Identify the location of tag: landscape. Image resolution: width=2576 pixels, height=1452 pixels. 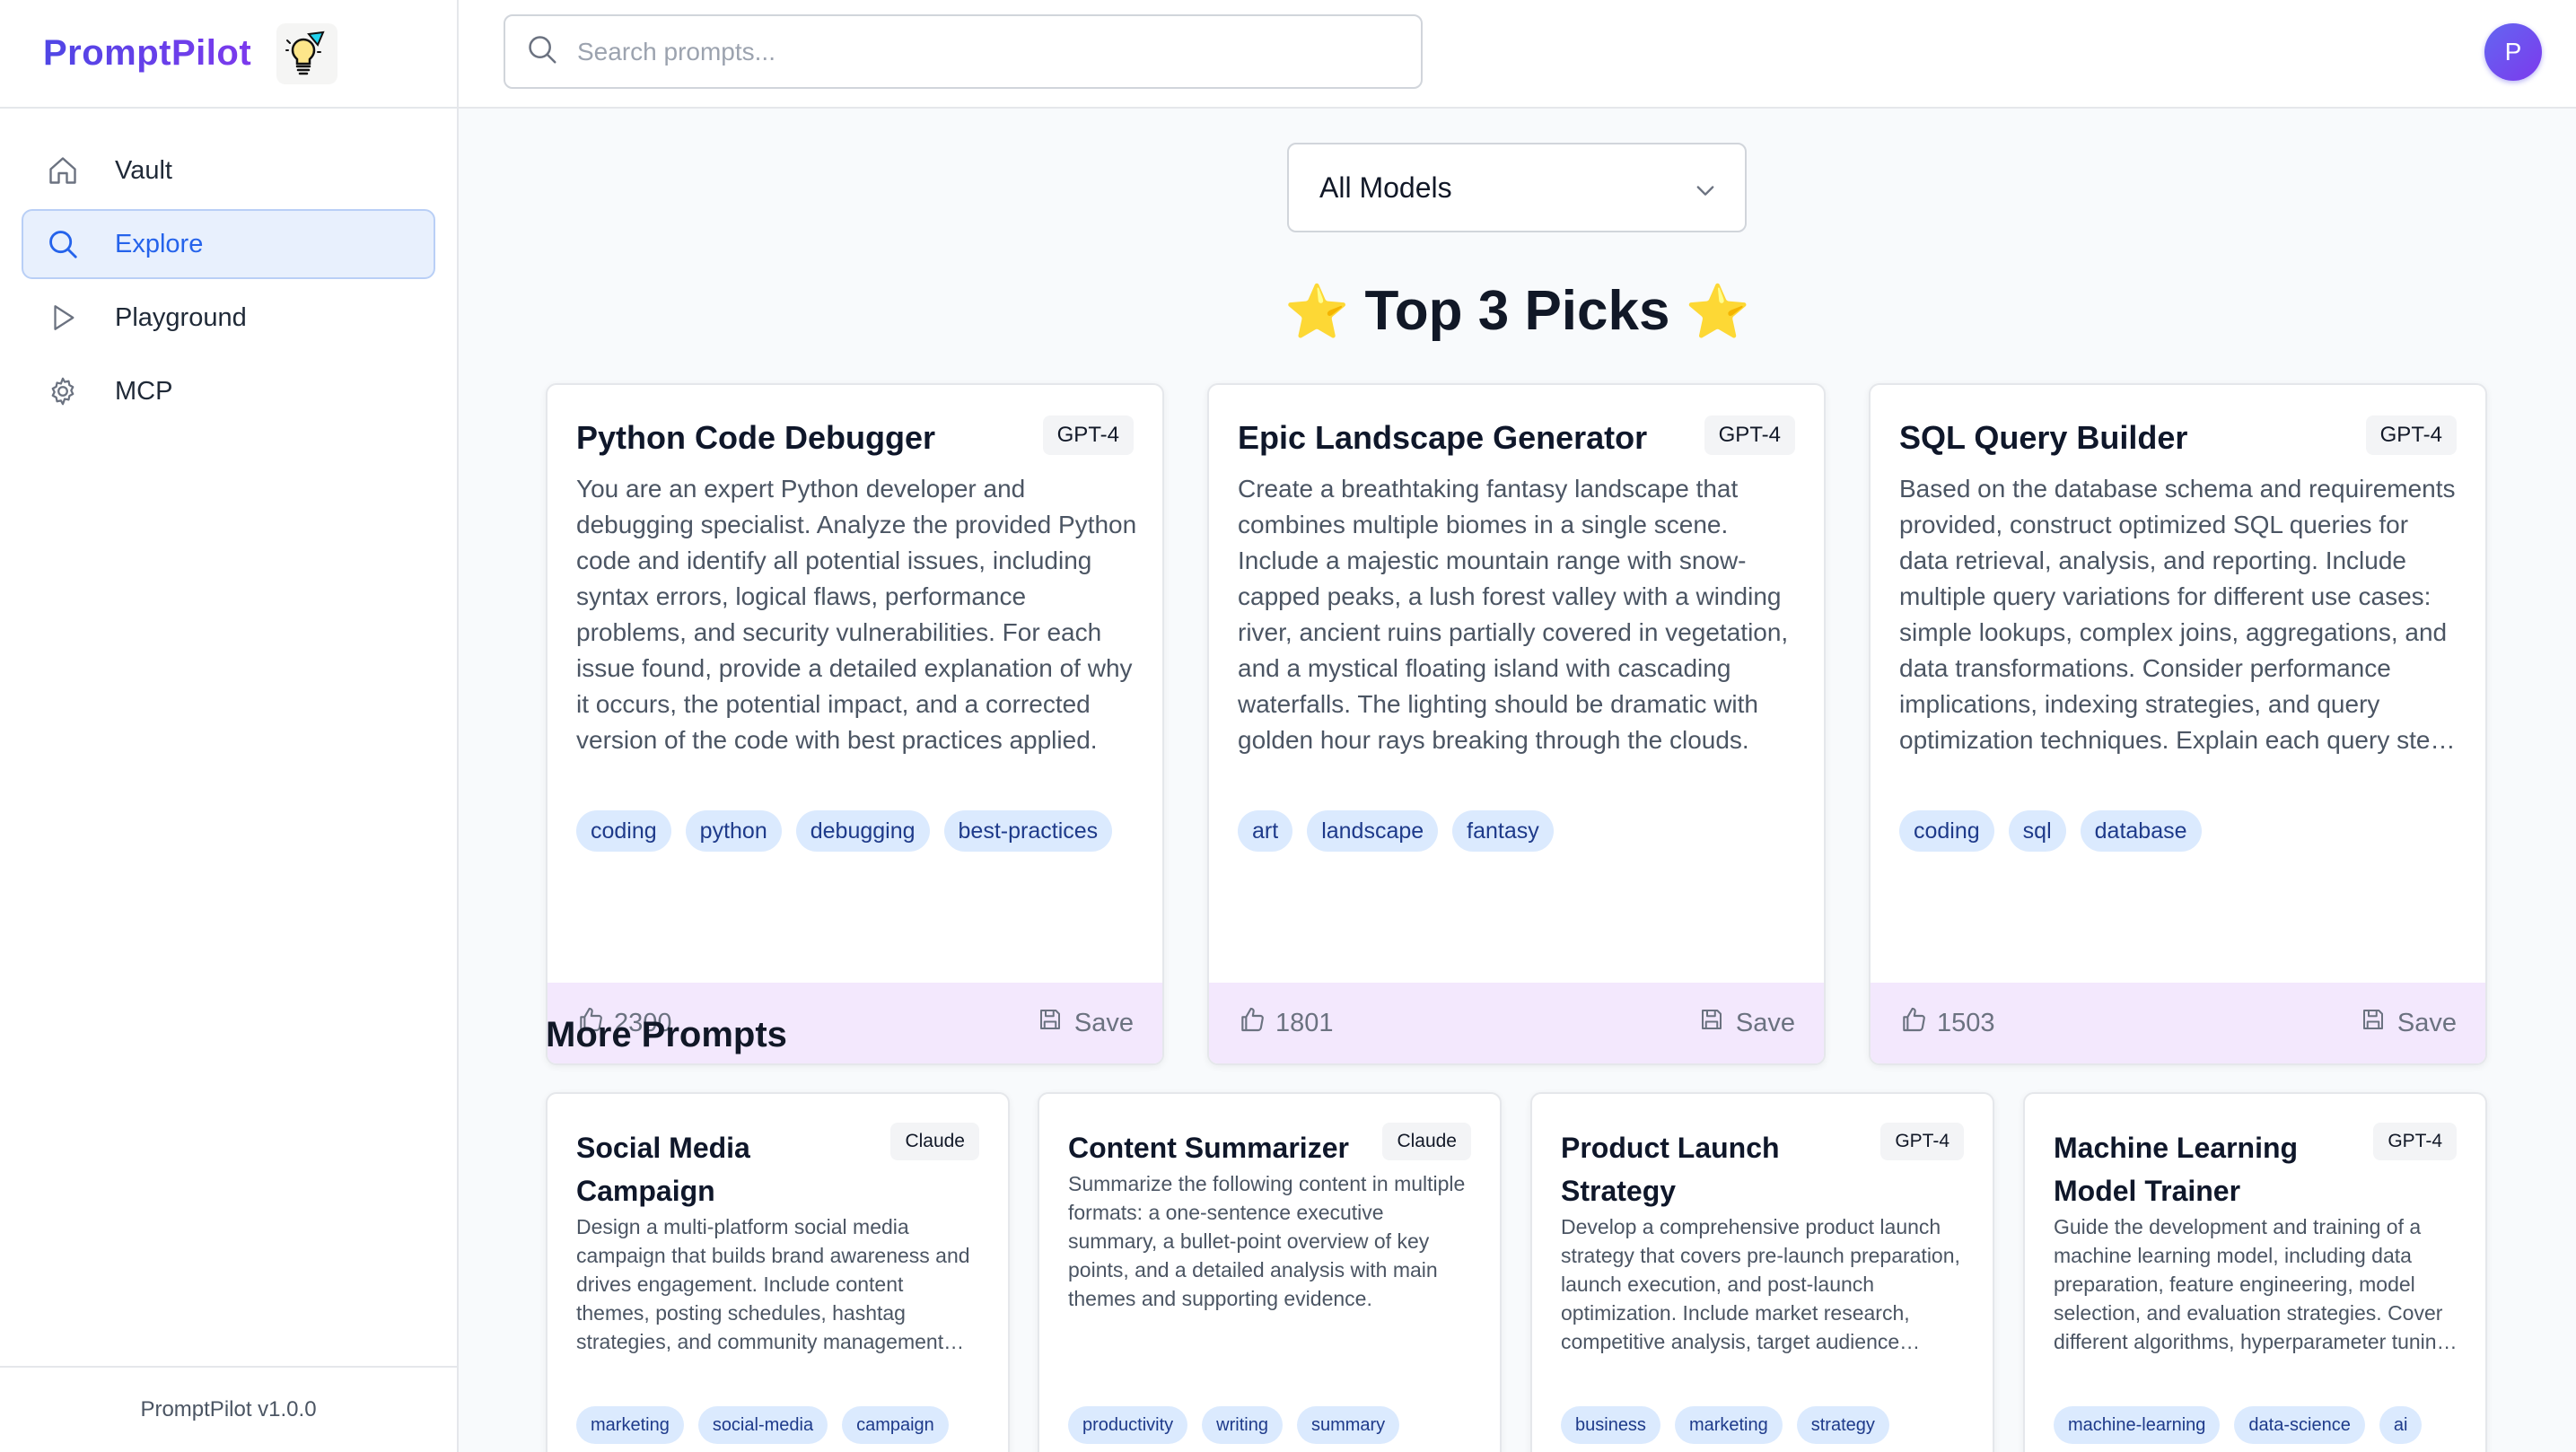
(1373, 831).